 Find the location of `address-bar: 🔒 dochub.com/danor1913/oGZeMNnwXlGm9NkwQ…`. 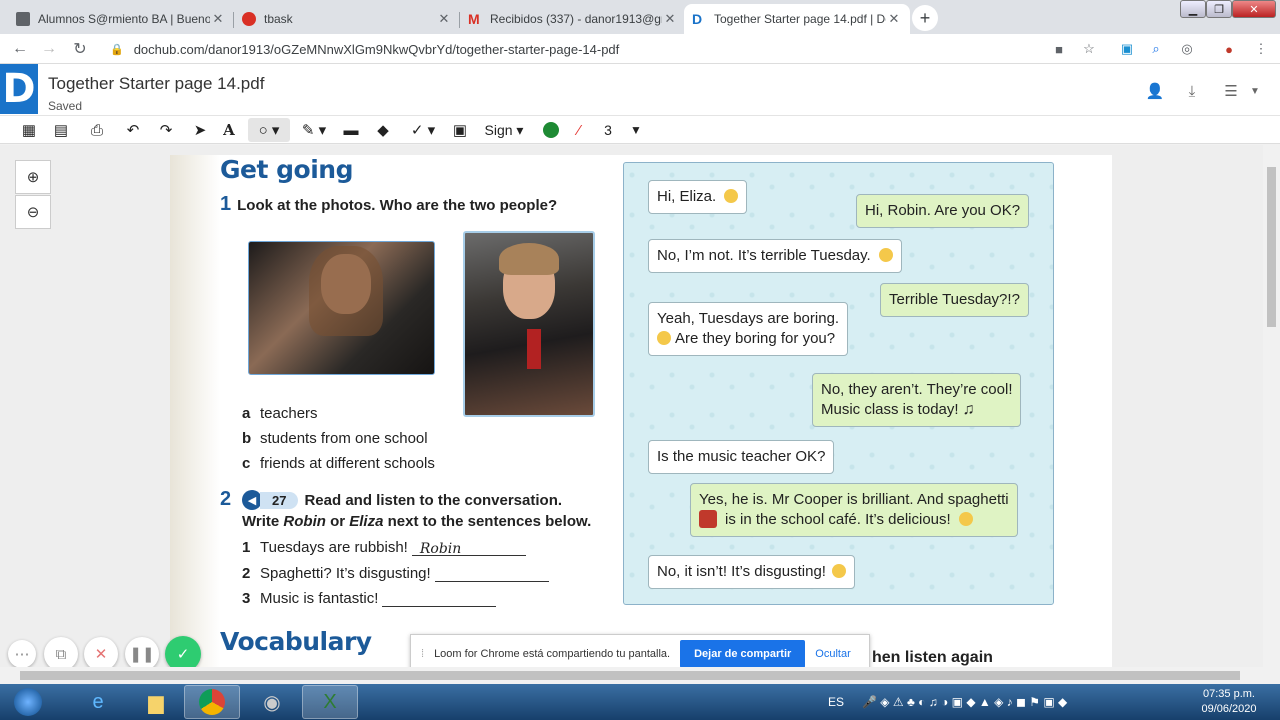

address-bar: 🔒 dochub.com/danor1913/oGZeMNnwXlGm9NkwQ… is located at coordinates (606, 49).